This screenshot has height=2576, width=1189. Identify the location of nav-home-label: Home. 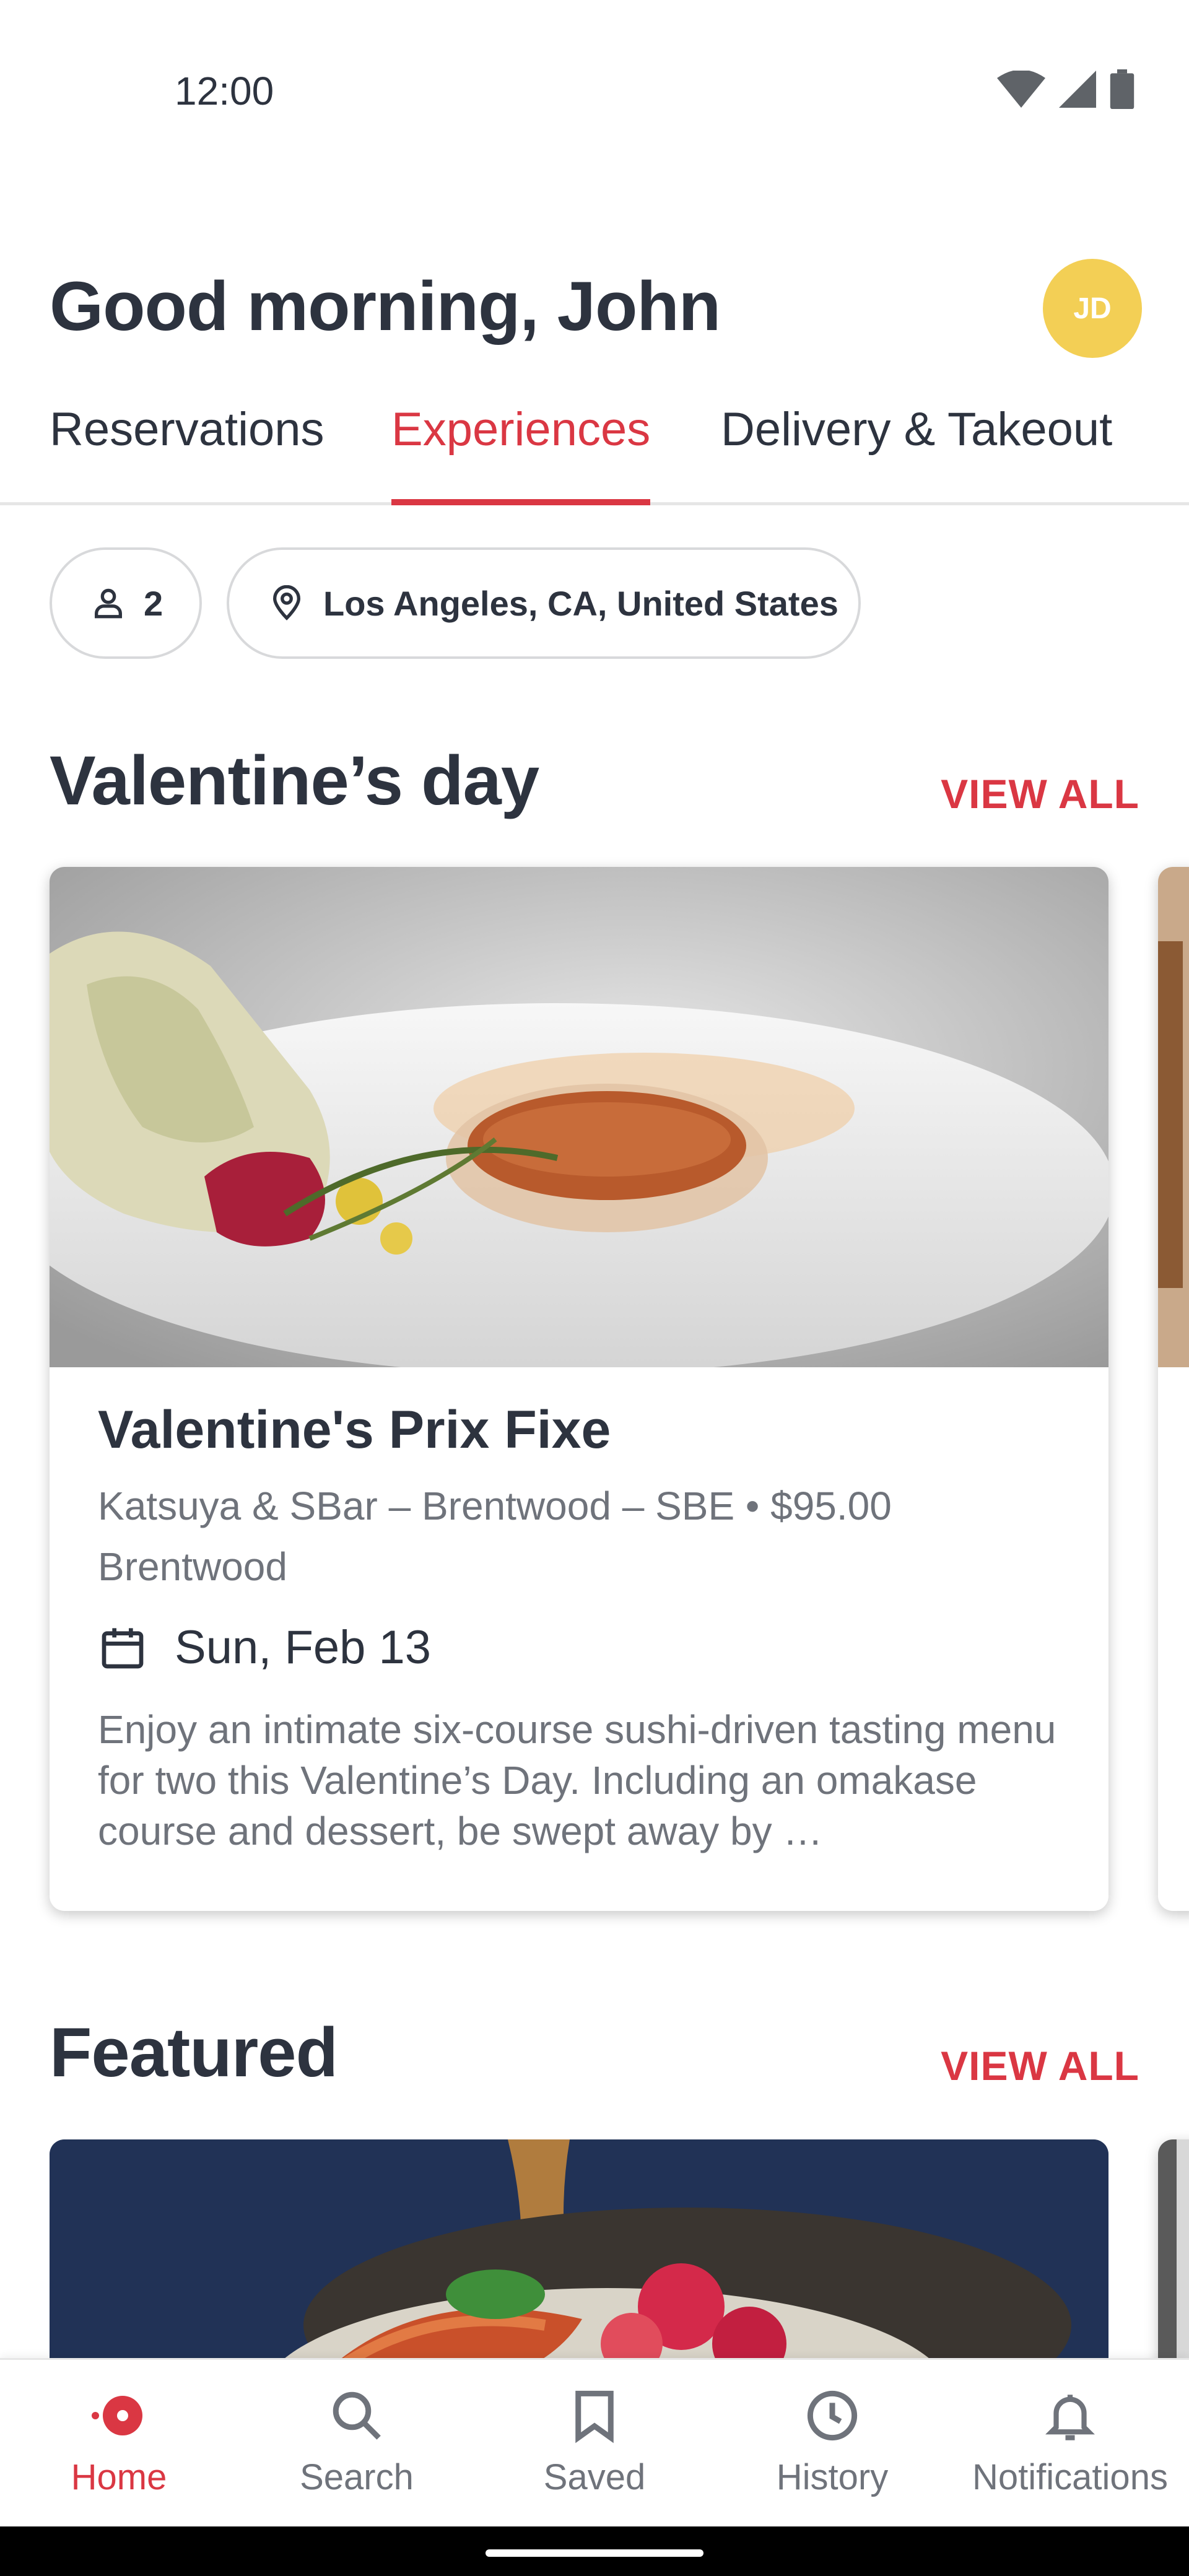
(119, 2477).